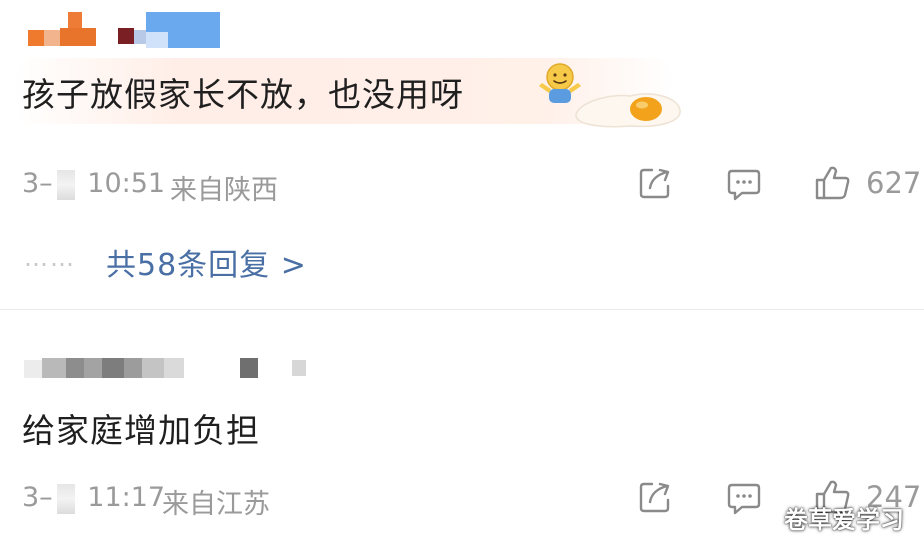 The height and width of the screenshot is (543, 924). What do you see at coordinates (462, 309) in the screenshot?
I see `comment-divider` at bounding box center [462, 309].